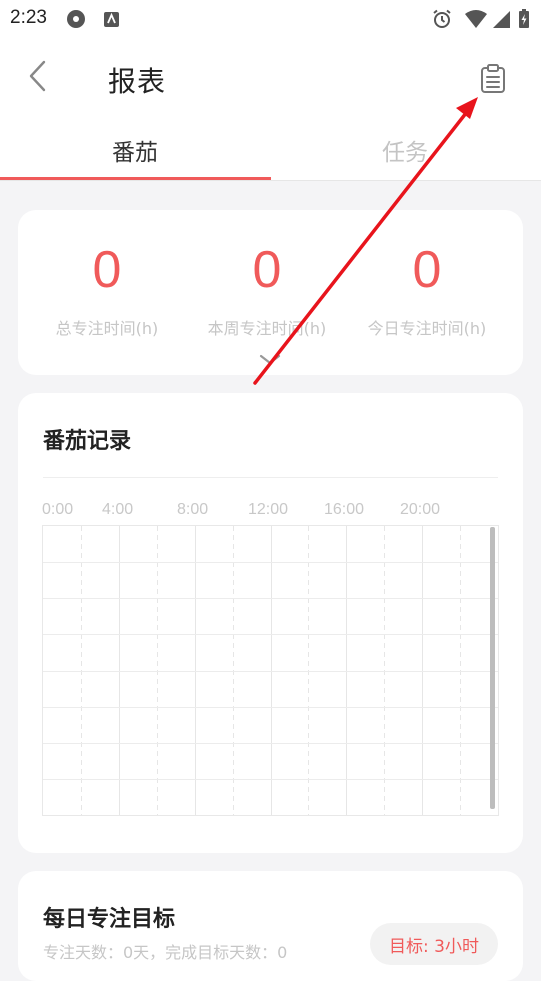 The width and height of the screenshot is (541, 981). I want to click on wifi-status-icon, so click(476, 19).